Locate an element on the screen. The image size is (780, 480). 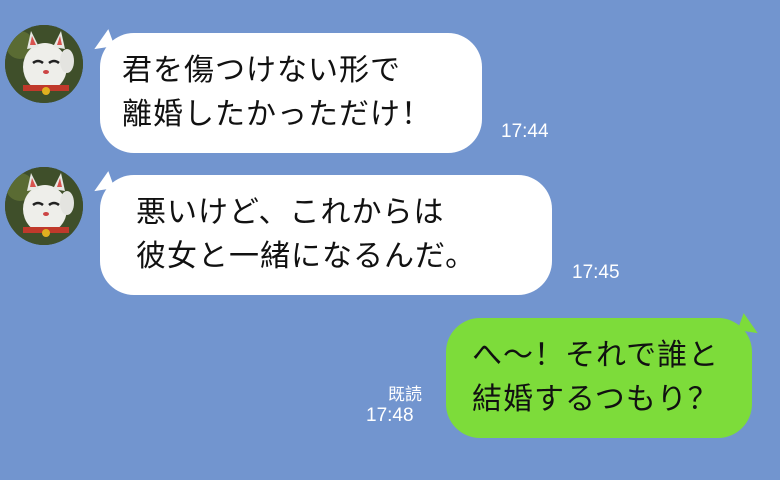
message-bubble-incoming: 君を傷つけない形で 離婚したかっただけ！ is located at coordinates (291, 93).